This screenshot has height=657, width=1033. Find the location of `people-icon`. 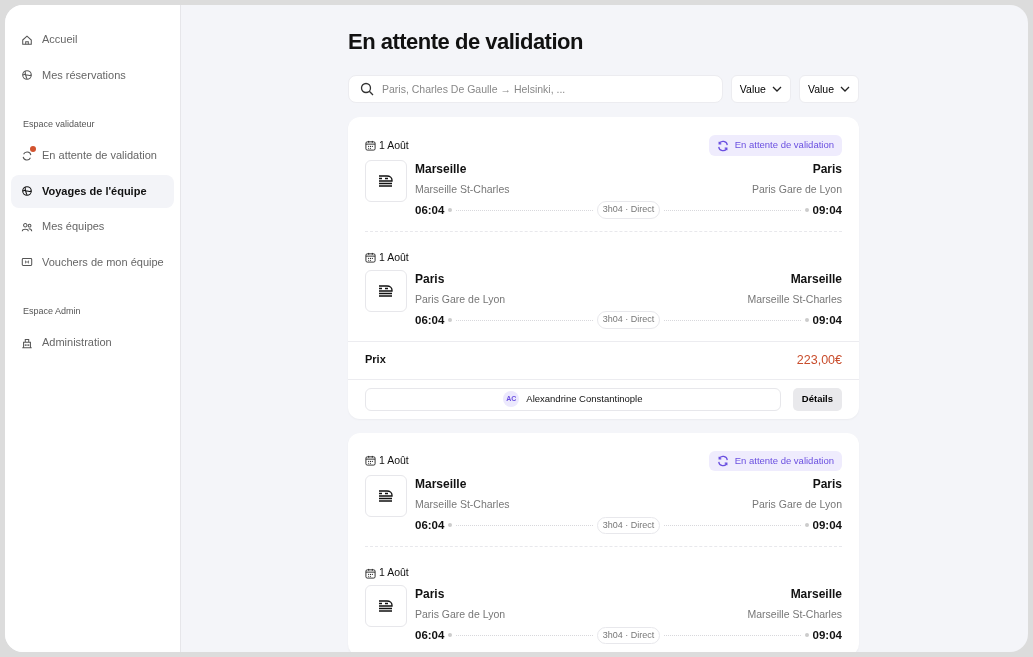

people-icon is located at coordinates (27, 226).